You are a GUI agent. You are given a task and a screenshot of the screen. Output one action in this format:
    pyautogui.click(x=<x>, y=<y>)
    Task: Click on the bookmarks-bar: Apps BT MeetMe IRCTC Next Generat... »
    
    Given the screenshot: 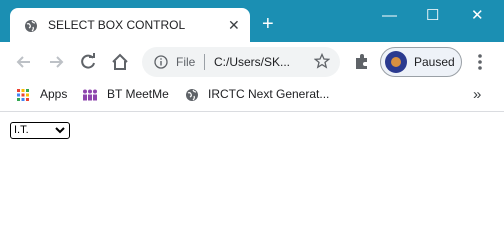 What is the action you would take?
    pyautogui.click(x=252, y=94)
    